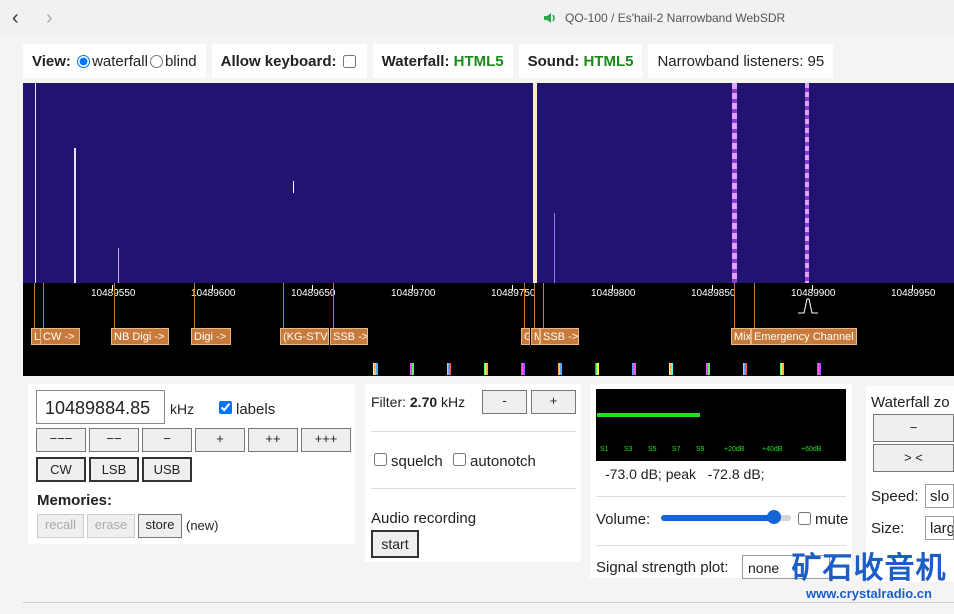 The image size is (954, 614). What do you see at coordinates (61, 469) in the screenshot?
I see `mode-cw-button: CW` at bounding box center [61, 469].